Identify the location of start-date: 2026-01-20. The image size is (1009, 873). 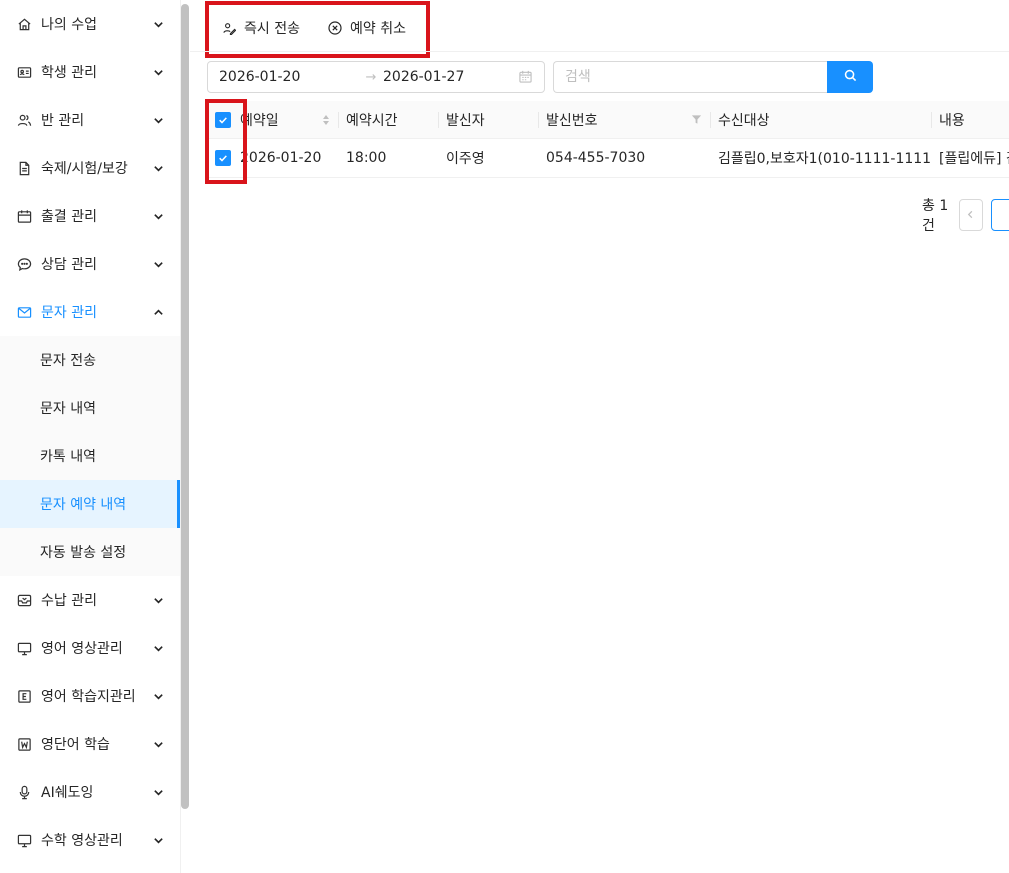
(289, 77).